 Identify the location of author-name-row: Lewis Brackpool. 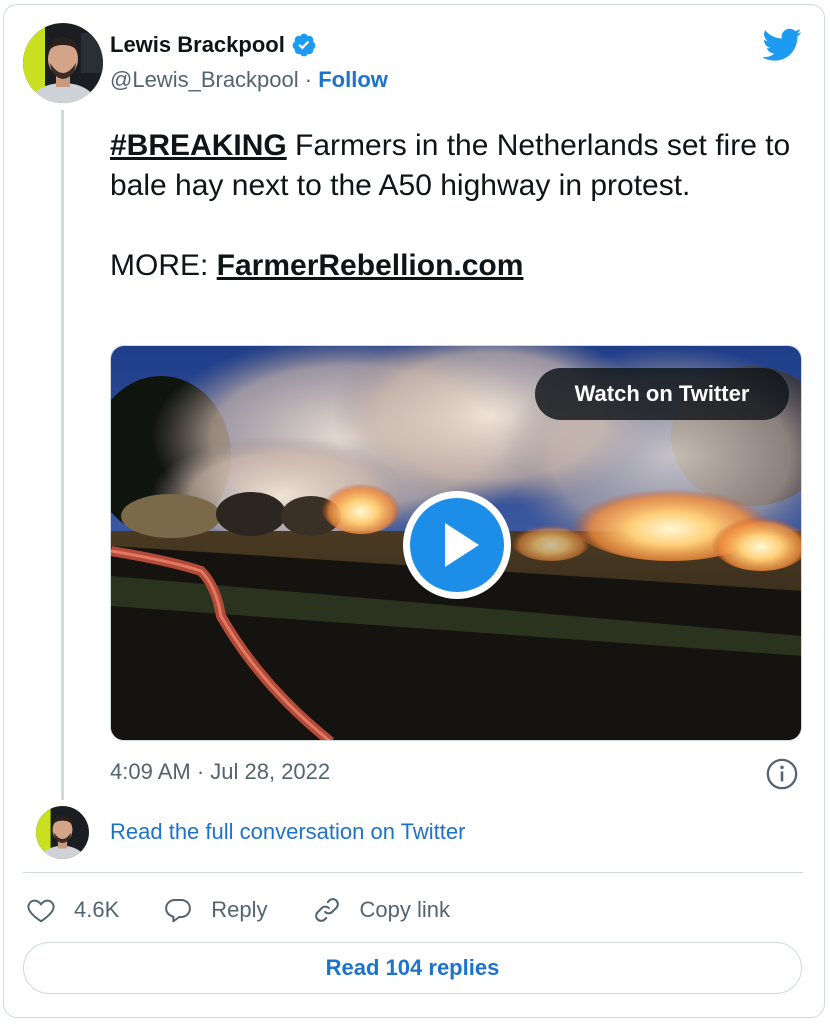
(213, 45).